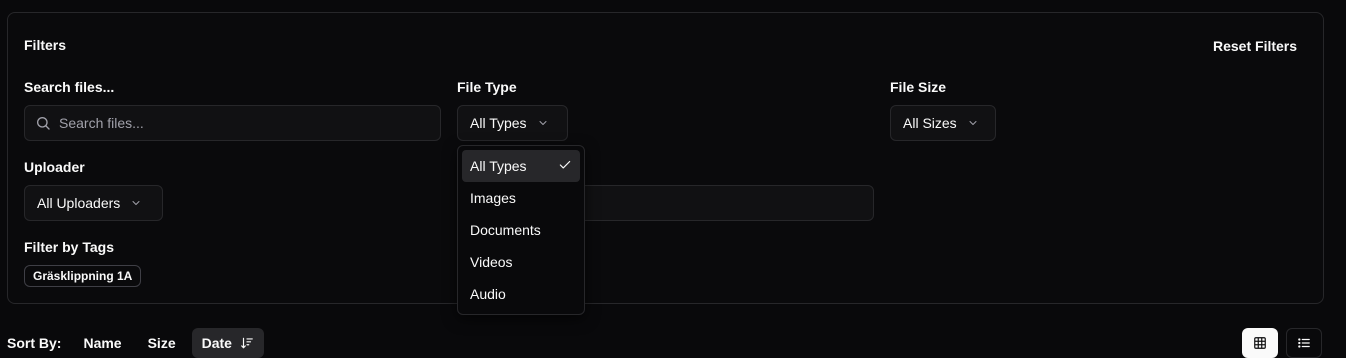 Image resolution: width=1346 pixels, height=358 pixels. I want to click on dropdown-option-images: Images, so click(521, 198).